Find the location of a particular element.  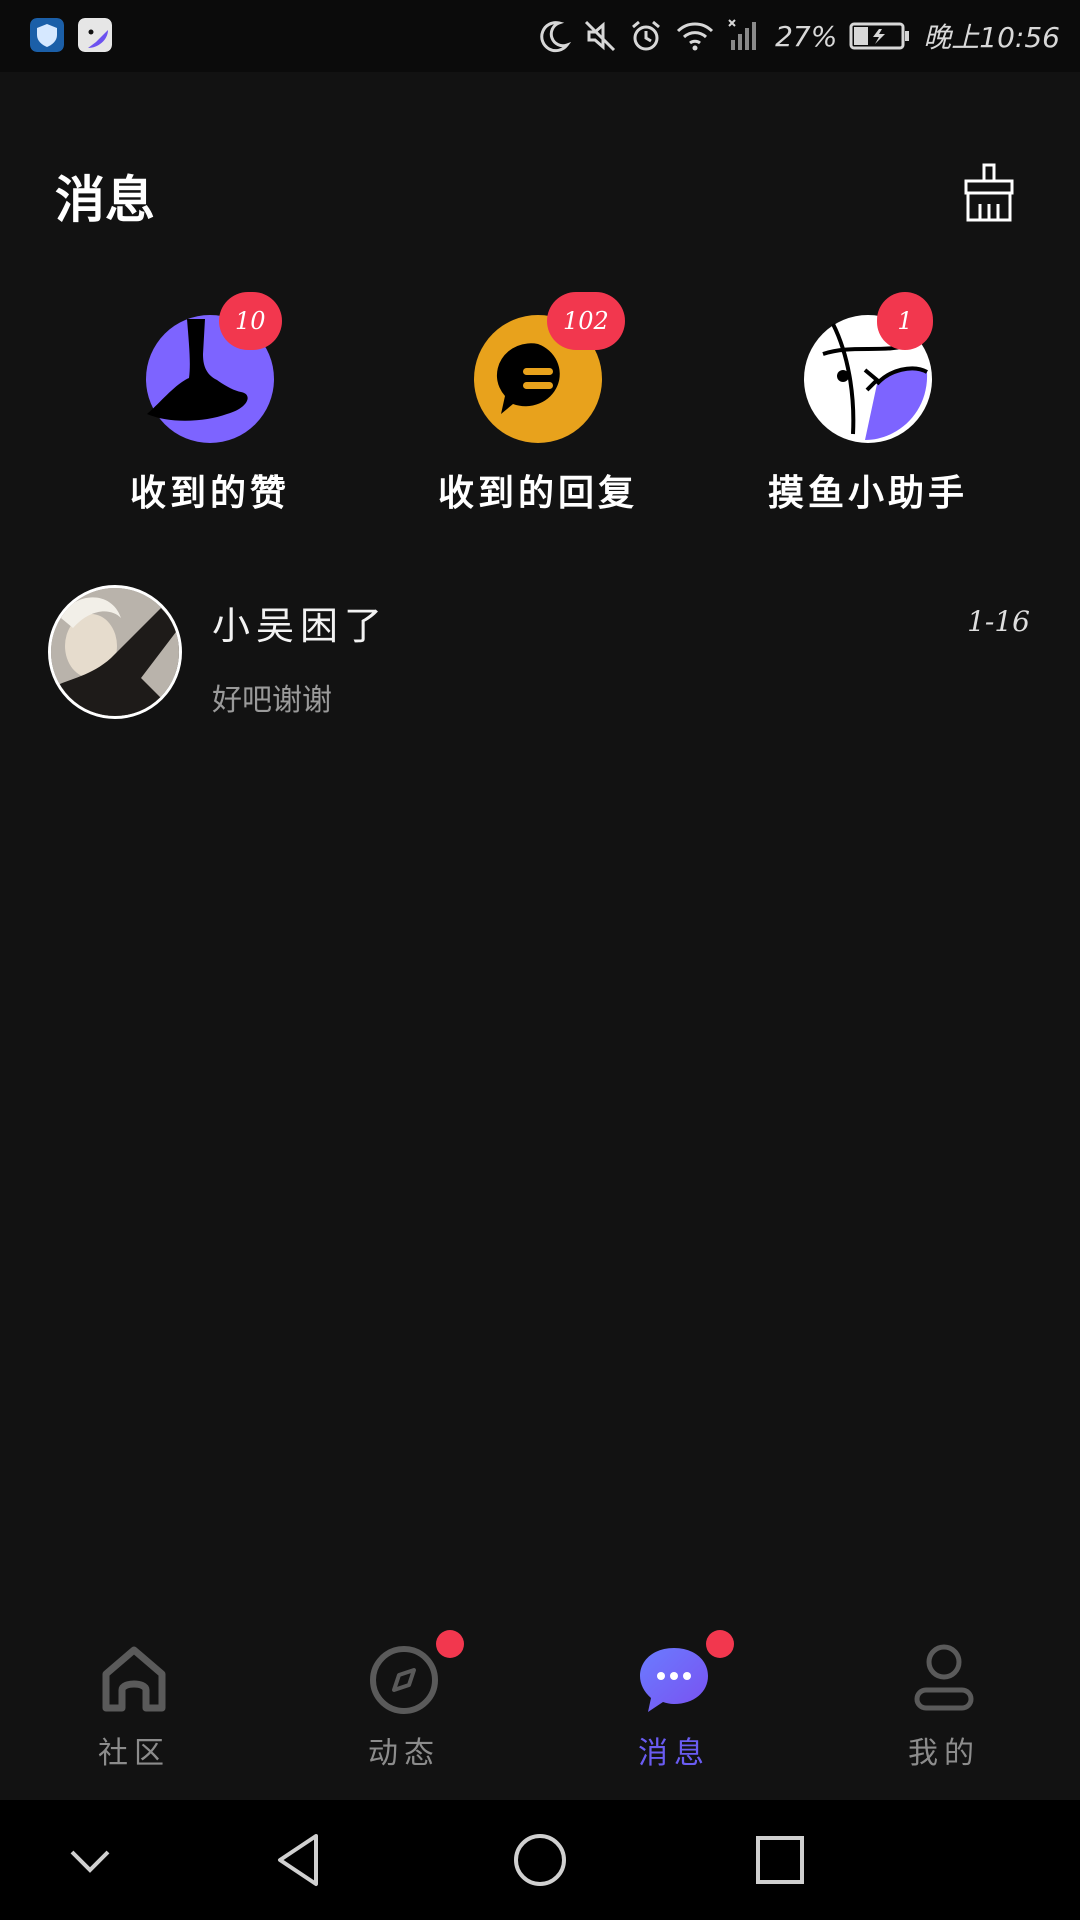

home-icon is located at coordinates (134, 1679).